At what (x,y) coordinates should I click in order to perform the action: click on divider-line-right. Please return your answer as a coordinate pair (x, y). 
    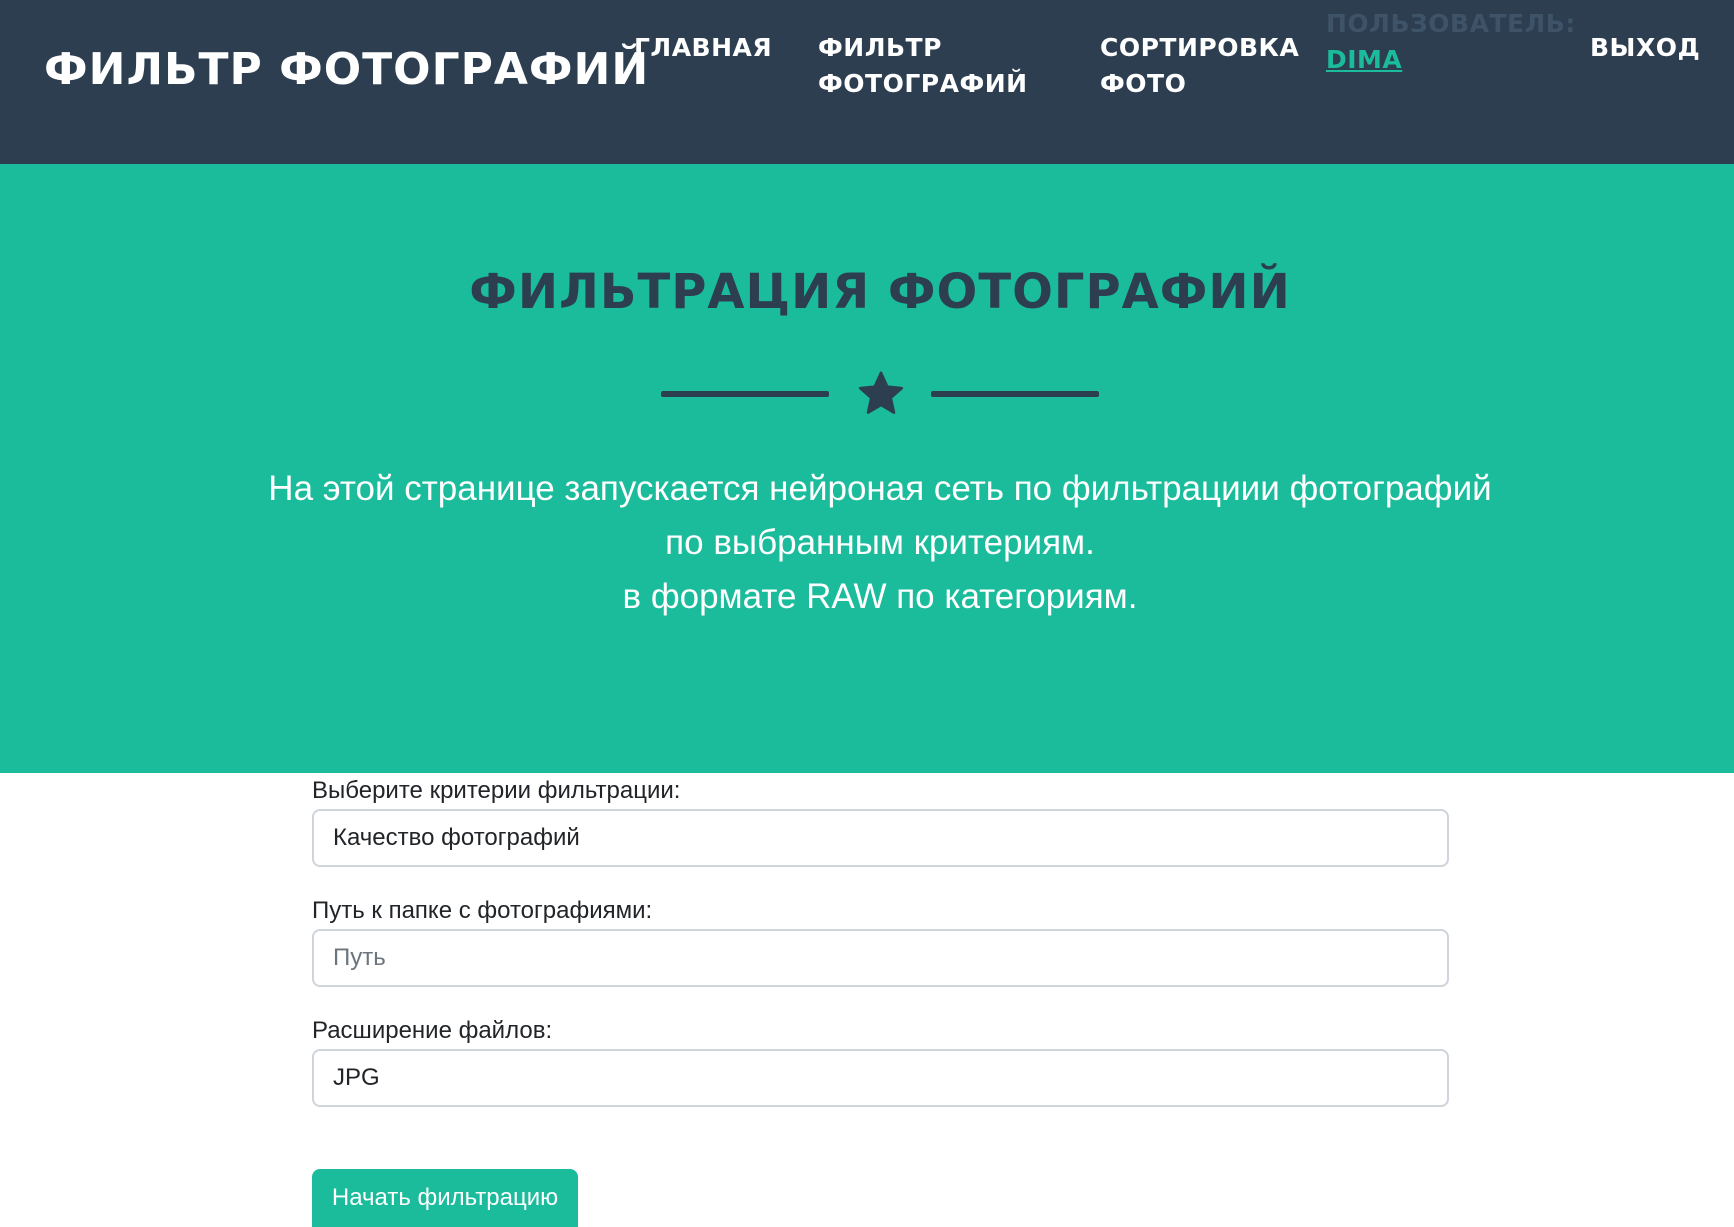
    Looking at the image, I should click on (1015, 394).